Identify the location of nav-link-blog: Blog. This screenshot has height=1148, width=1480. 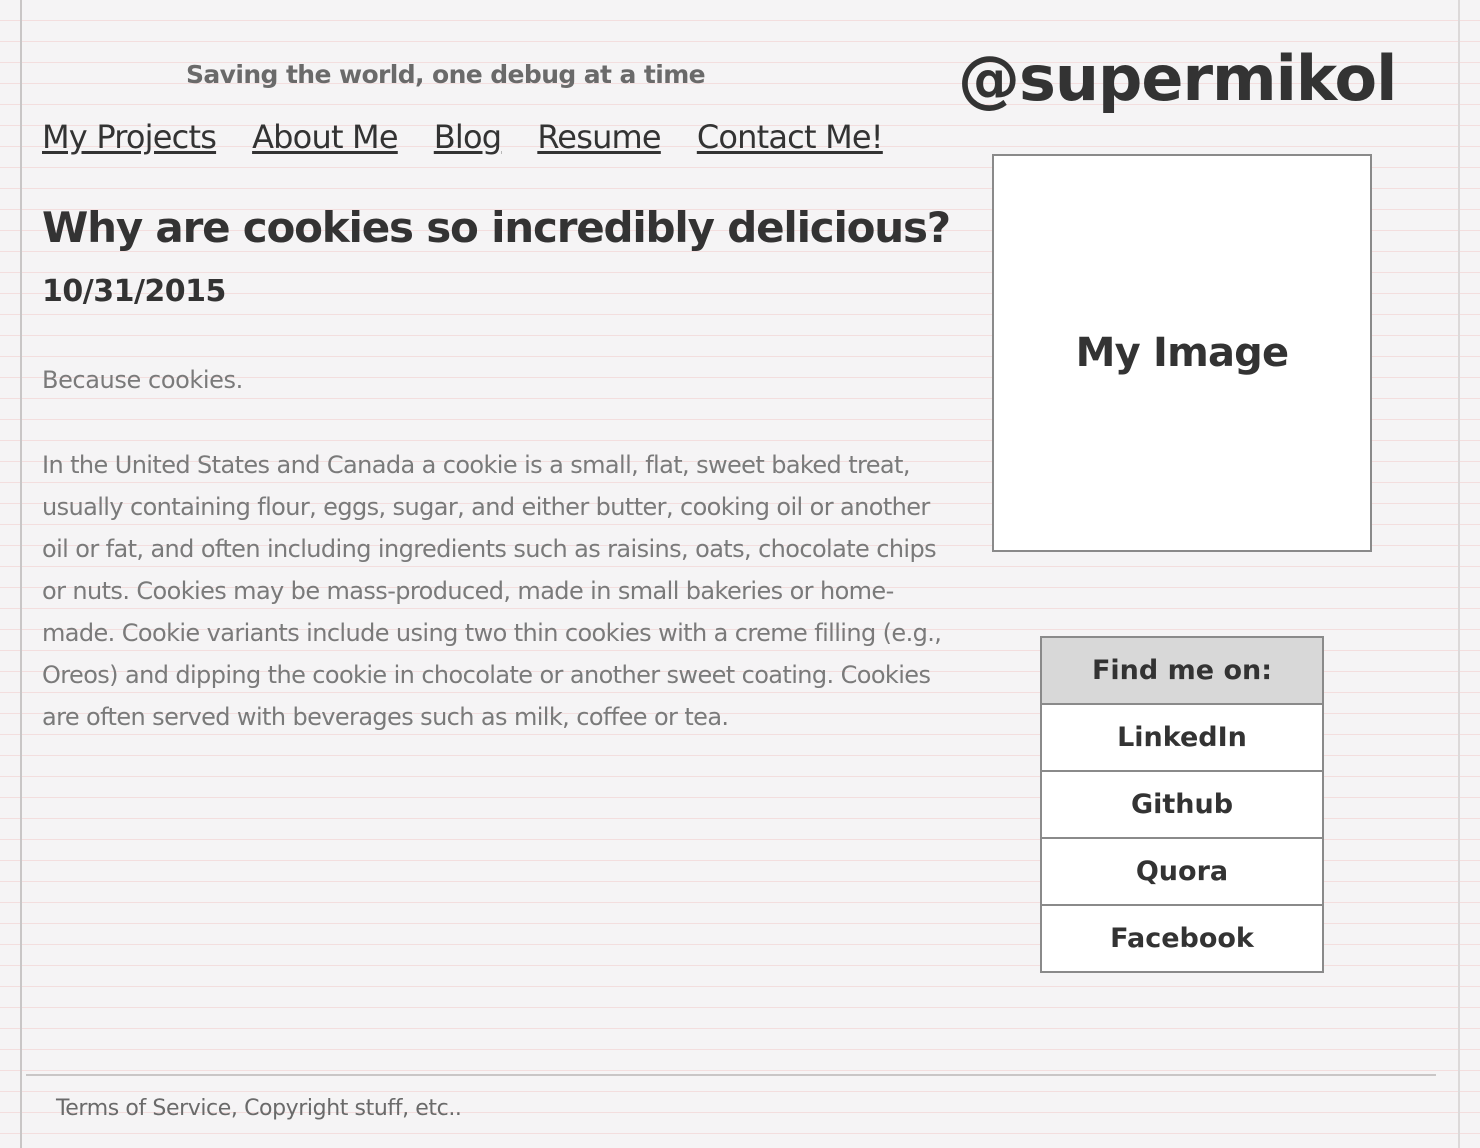
(468, 137).